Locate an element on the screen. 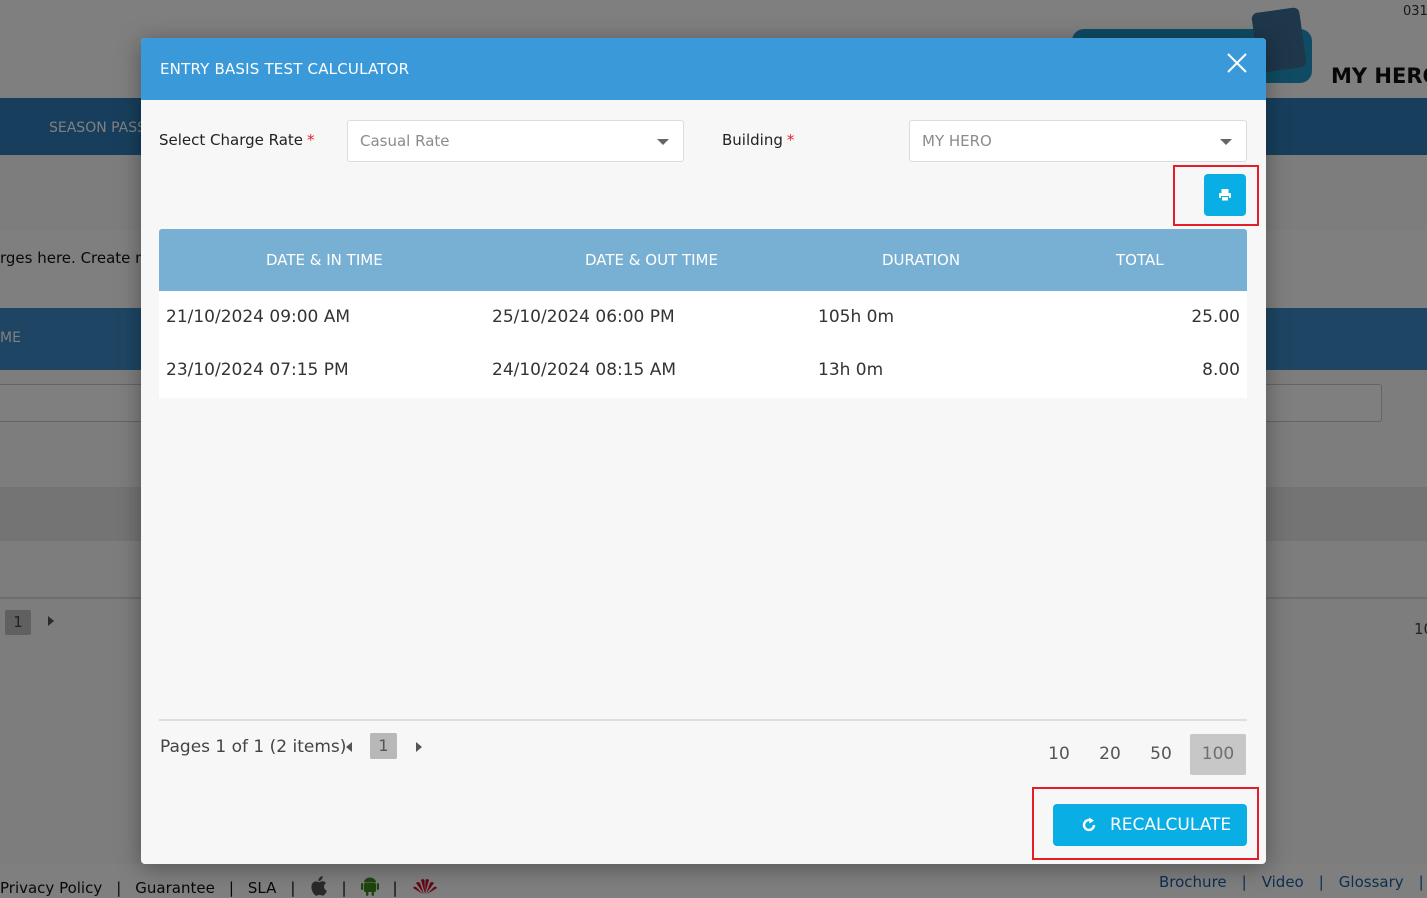  page-size-50: 50 is located at coordinates (1161, 754).